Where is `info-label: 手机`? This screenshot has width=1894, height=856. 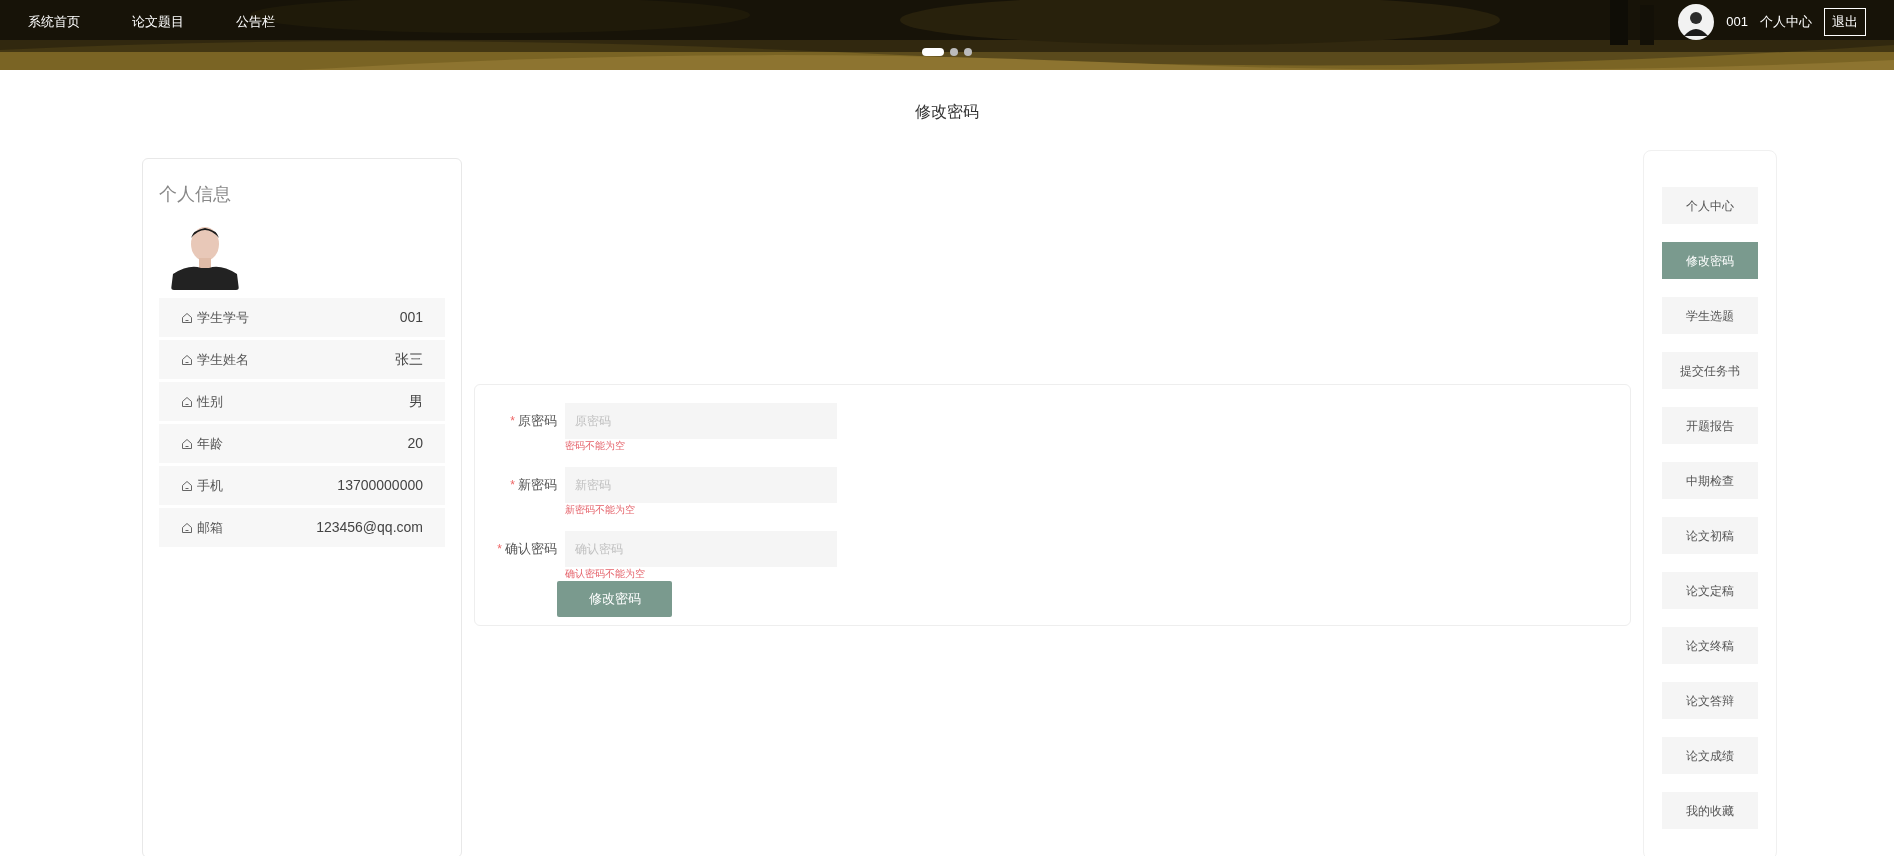 info-label: 手机 is located at coordinates (210, 485).